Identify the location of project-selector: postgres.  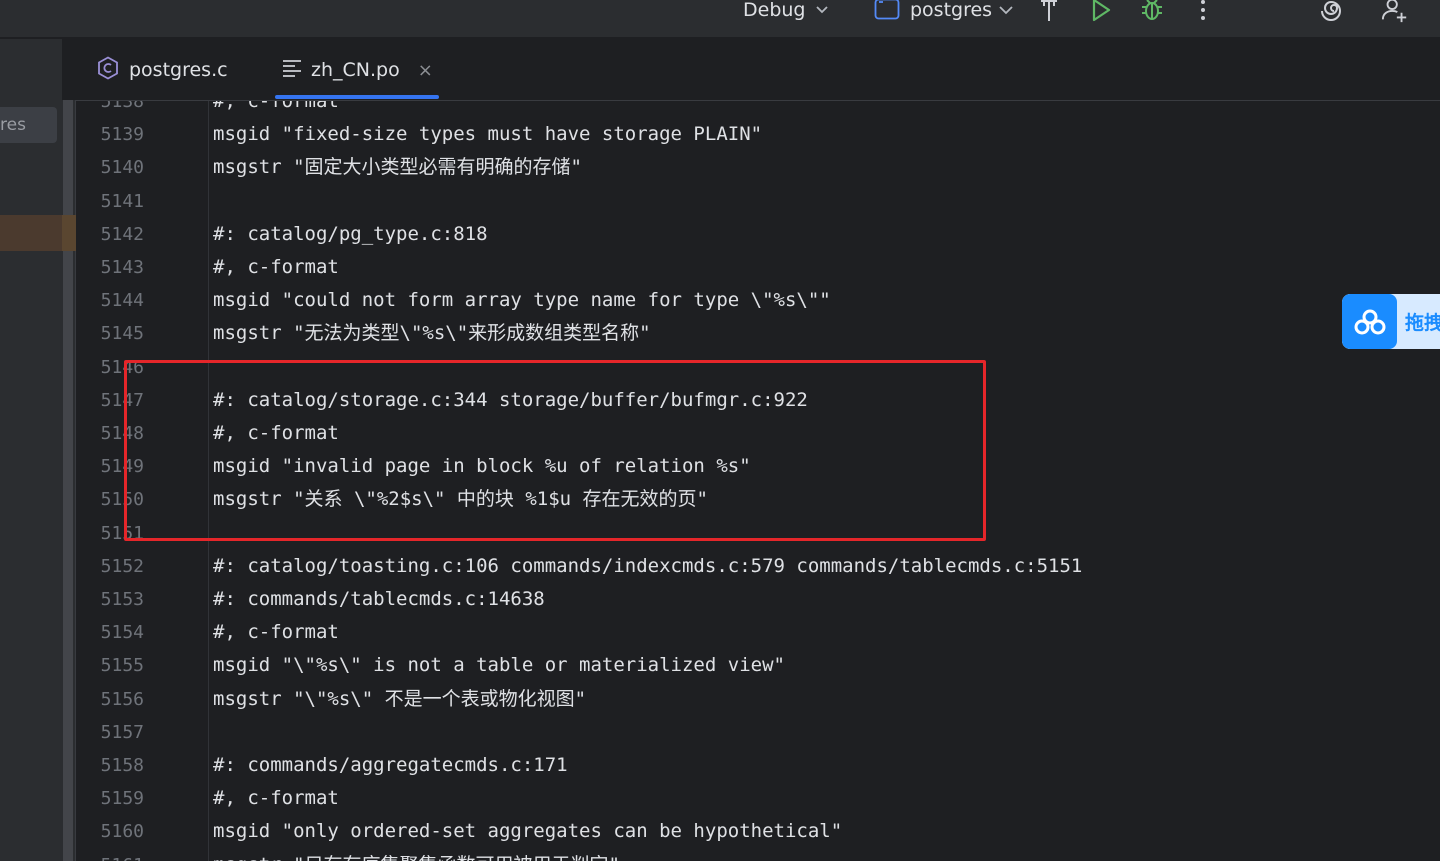
(944, 11).